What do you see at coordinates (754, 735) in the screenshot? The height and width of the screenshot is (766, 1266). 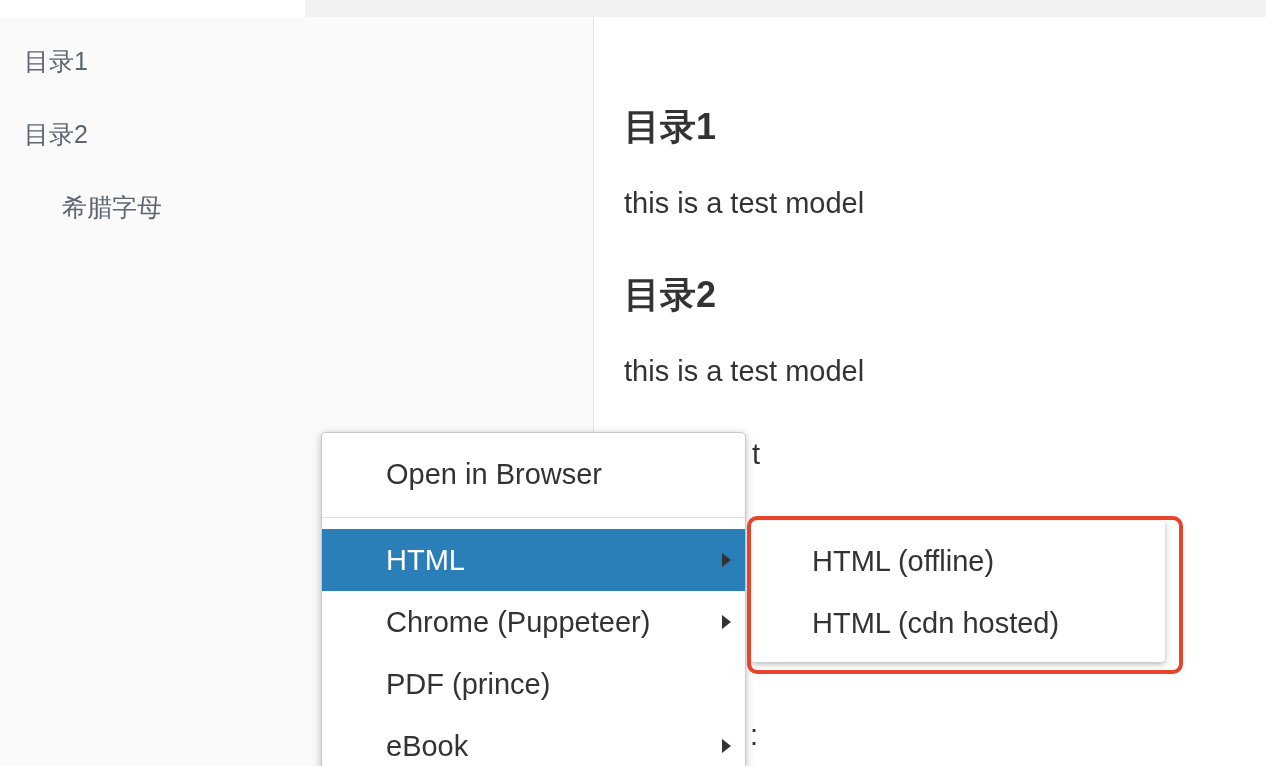 I see `paragraph: :` at bounding box center [754, 735].